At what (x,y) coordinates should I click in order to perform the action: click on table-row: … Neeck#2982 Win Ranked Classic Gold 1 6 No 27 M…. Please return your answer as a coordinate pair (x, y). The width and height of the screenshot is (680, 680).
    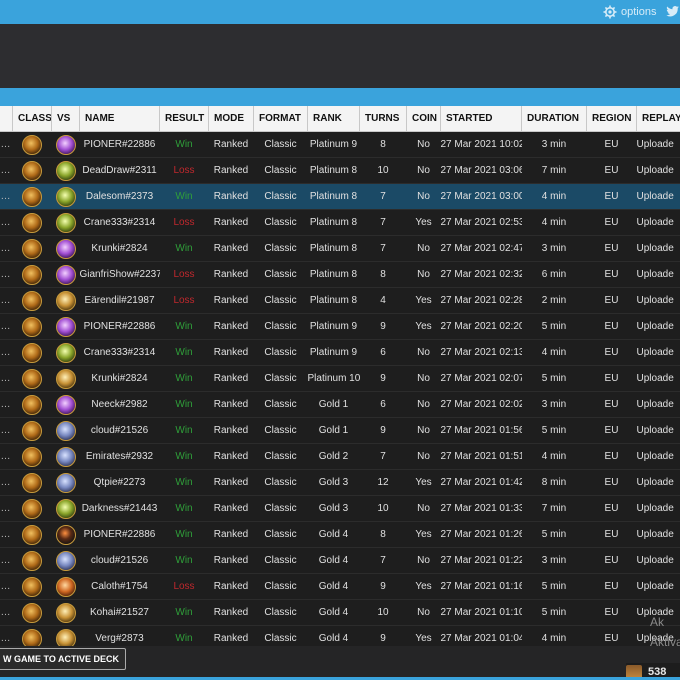
    Looking at the image, I should click on (340, 404).